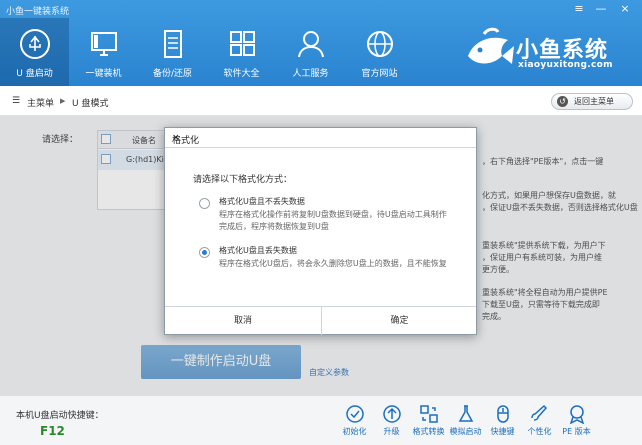 The image size is (642, 445). What do you see at coordinates (204, 252) in the screenshot?
I see `lose-data-radio` at bounding box center [204, 252].